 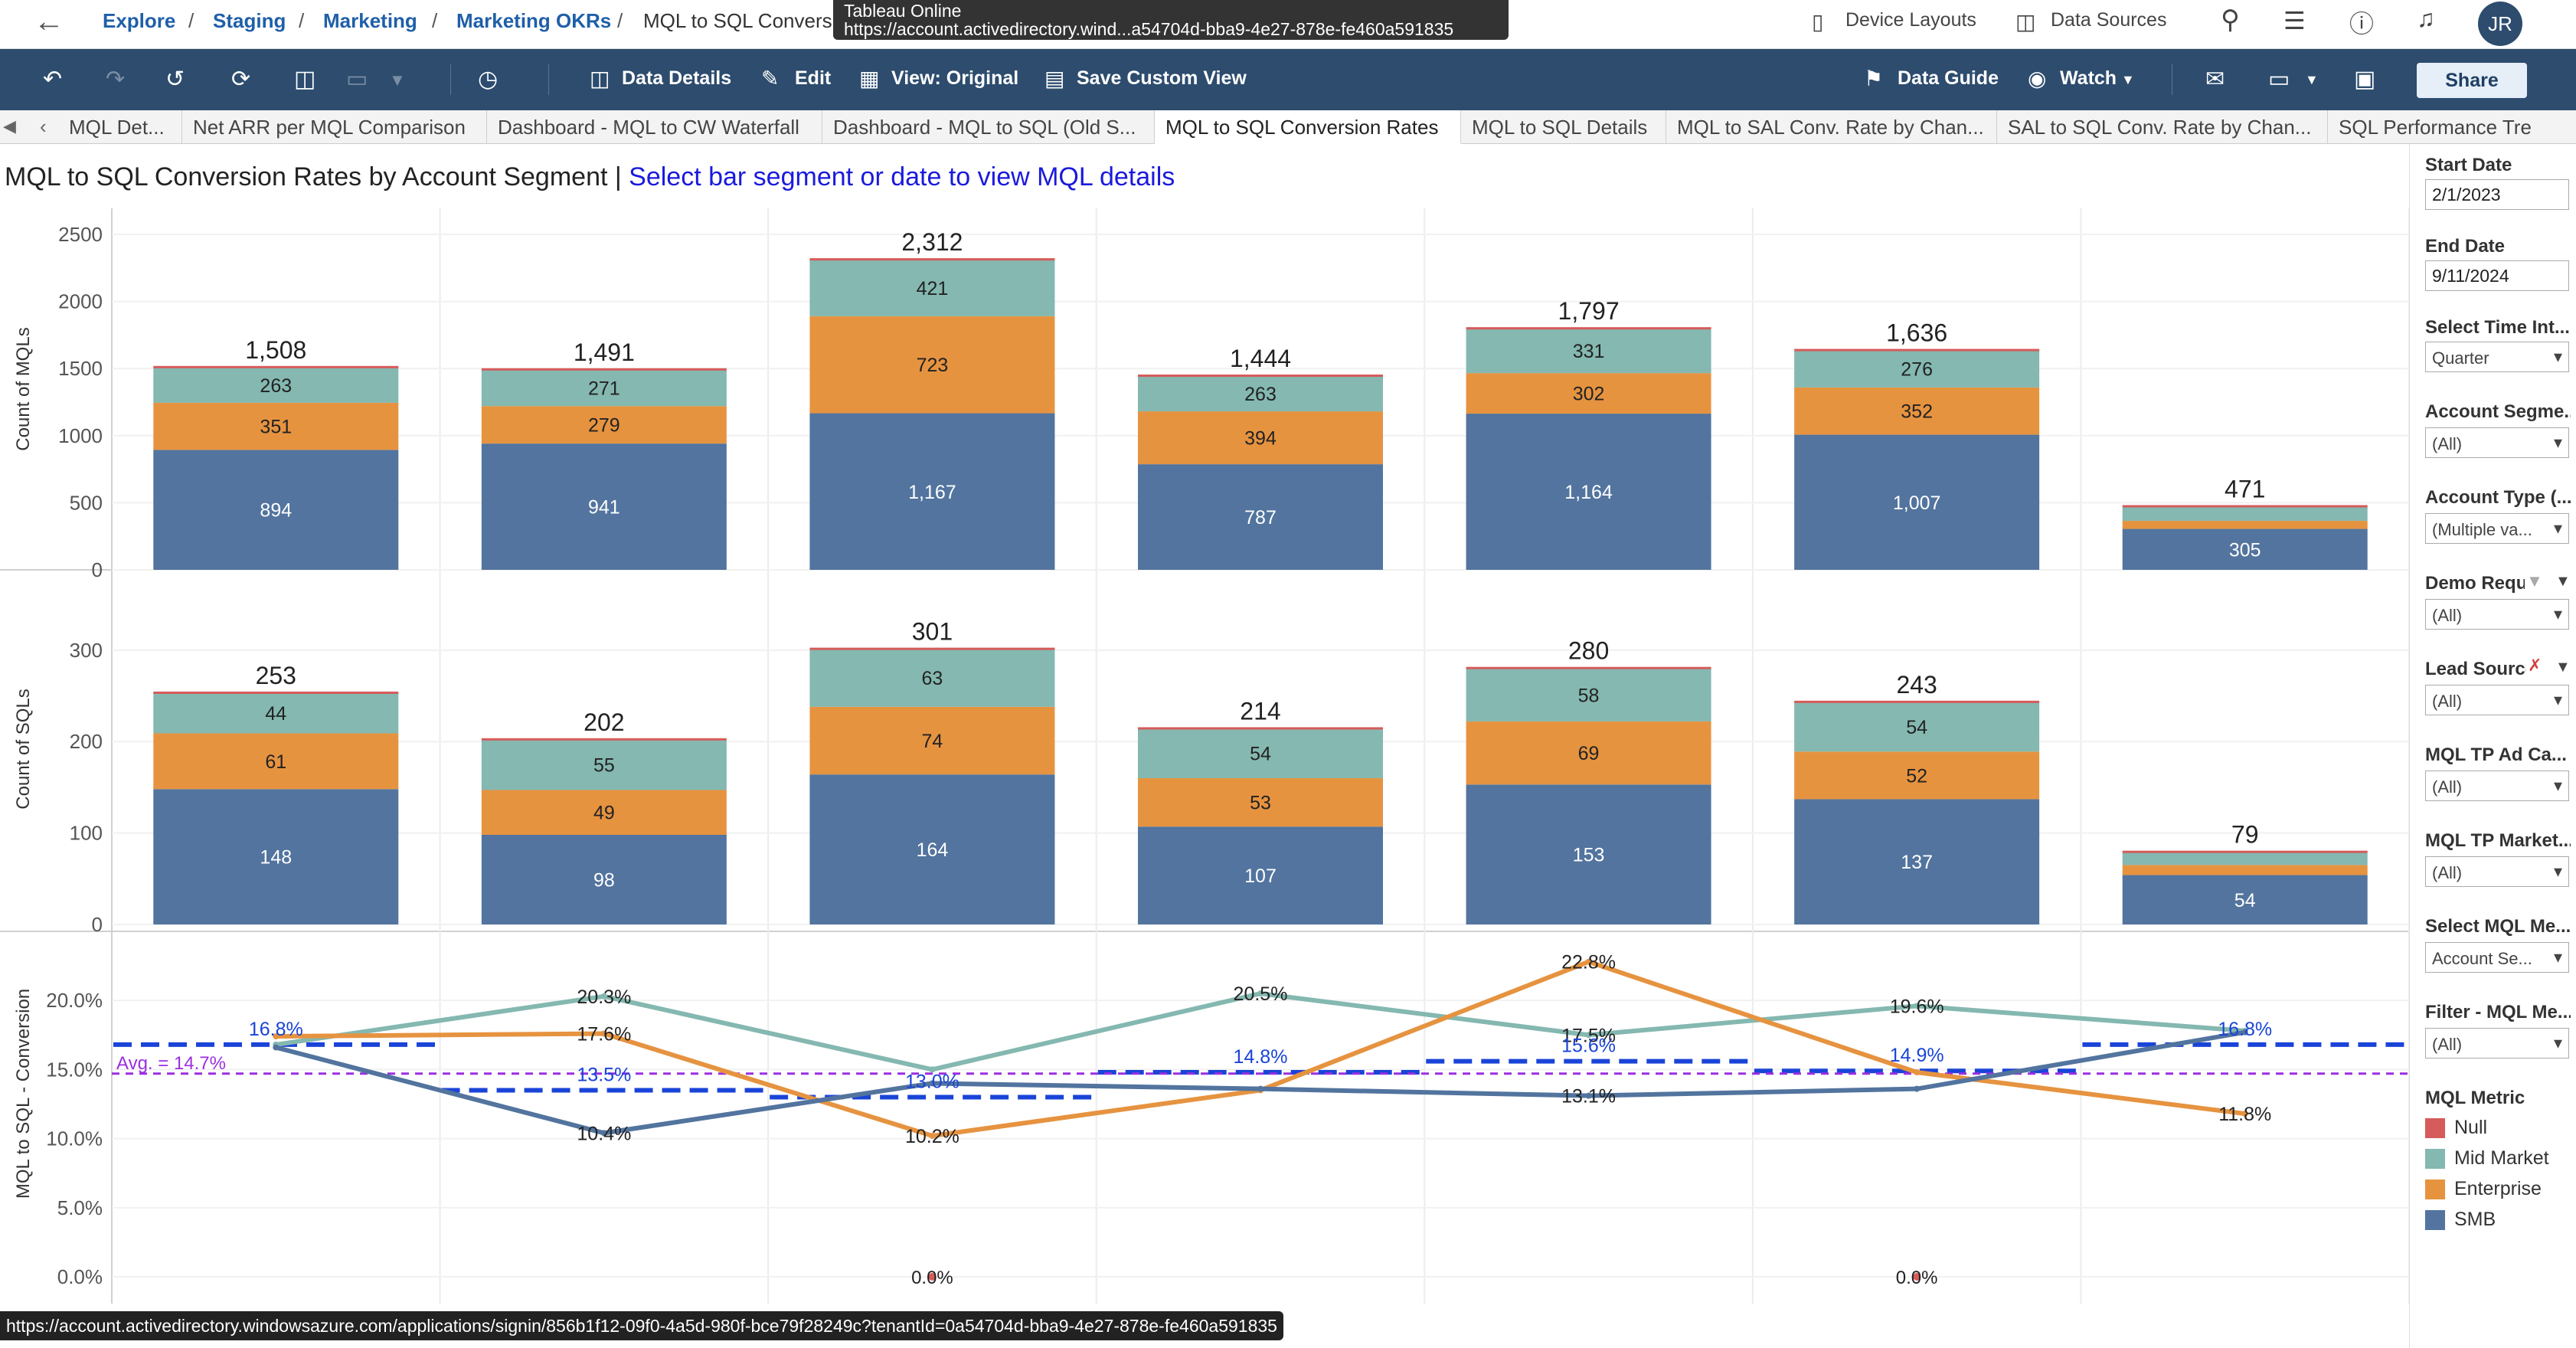 I want to click on bar-segment-label: 302, so click(x=1589, y=394).